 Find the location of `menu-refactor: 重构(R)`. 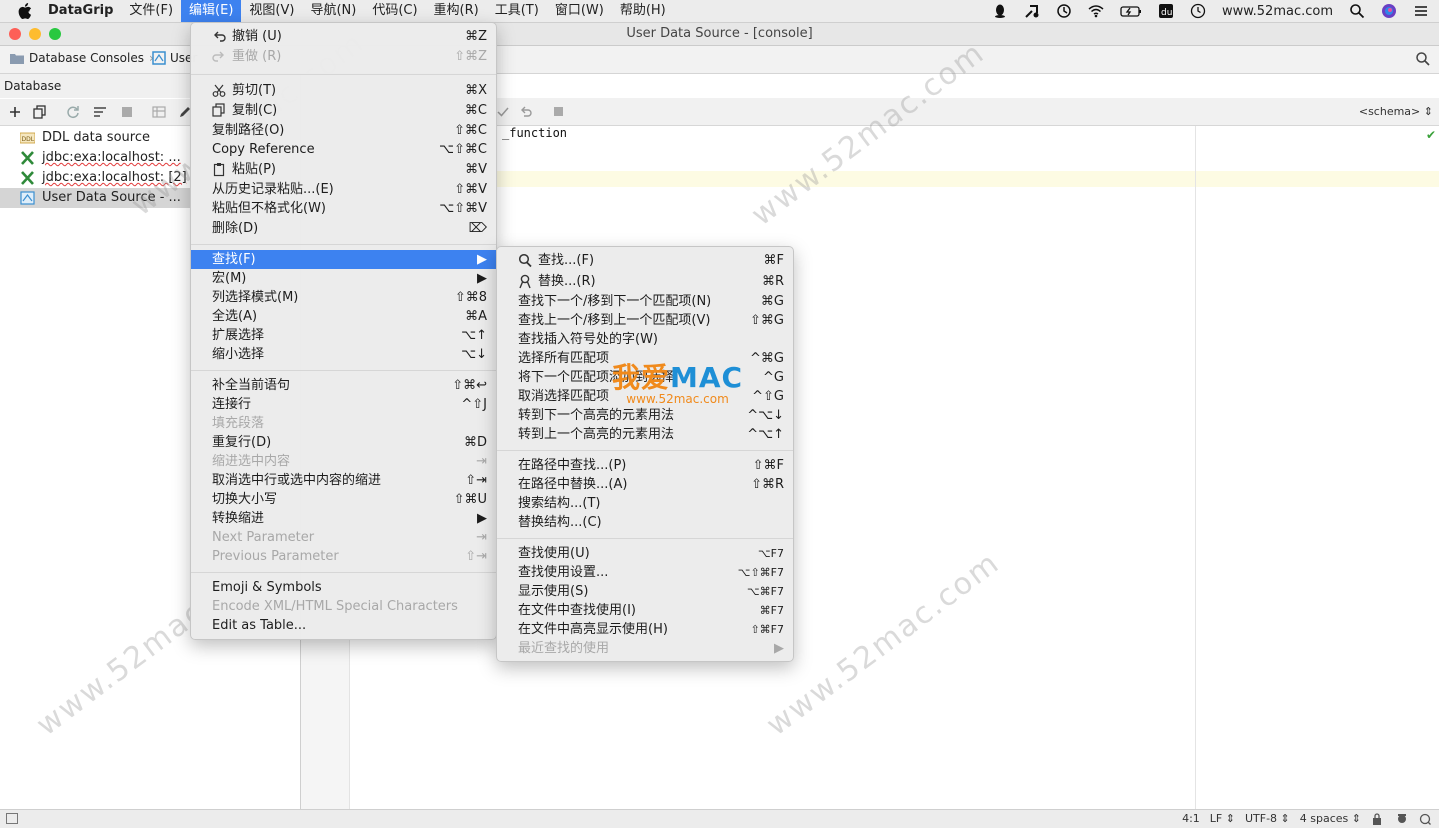

menu-refactor: 重构(R) is located at coordinates (456, 11).